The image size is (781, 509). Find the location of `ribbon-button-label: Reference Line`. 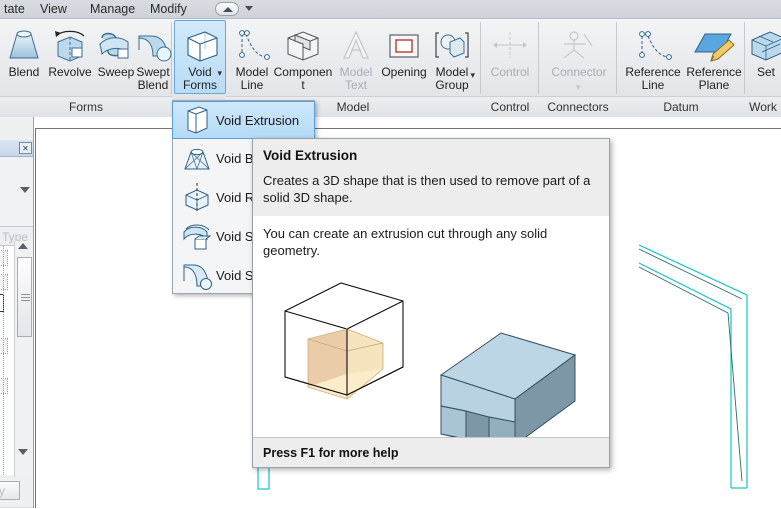

ribbon-button-label: Reference Line is located at coordinates (653, 78).